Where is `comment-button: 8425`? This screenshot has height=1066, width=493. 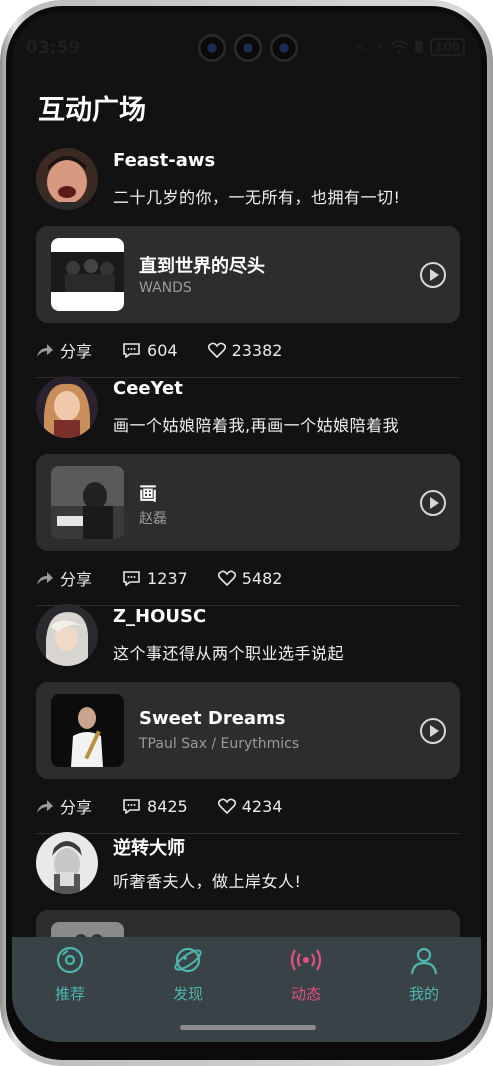
comment-button: 8425 is located at coordinates (155, 806).